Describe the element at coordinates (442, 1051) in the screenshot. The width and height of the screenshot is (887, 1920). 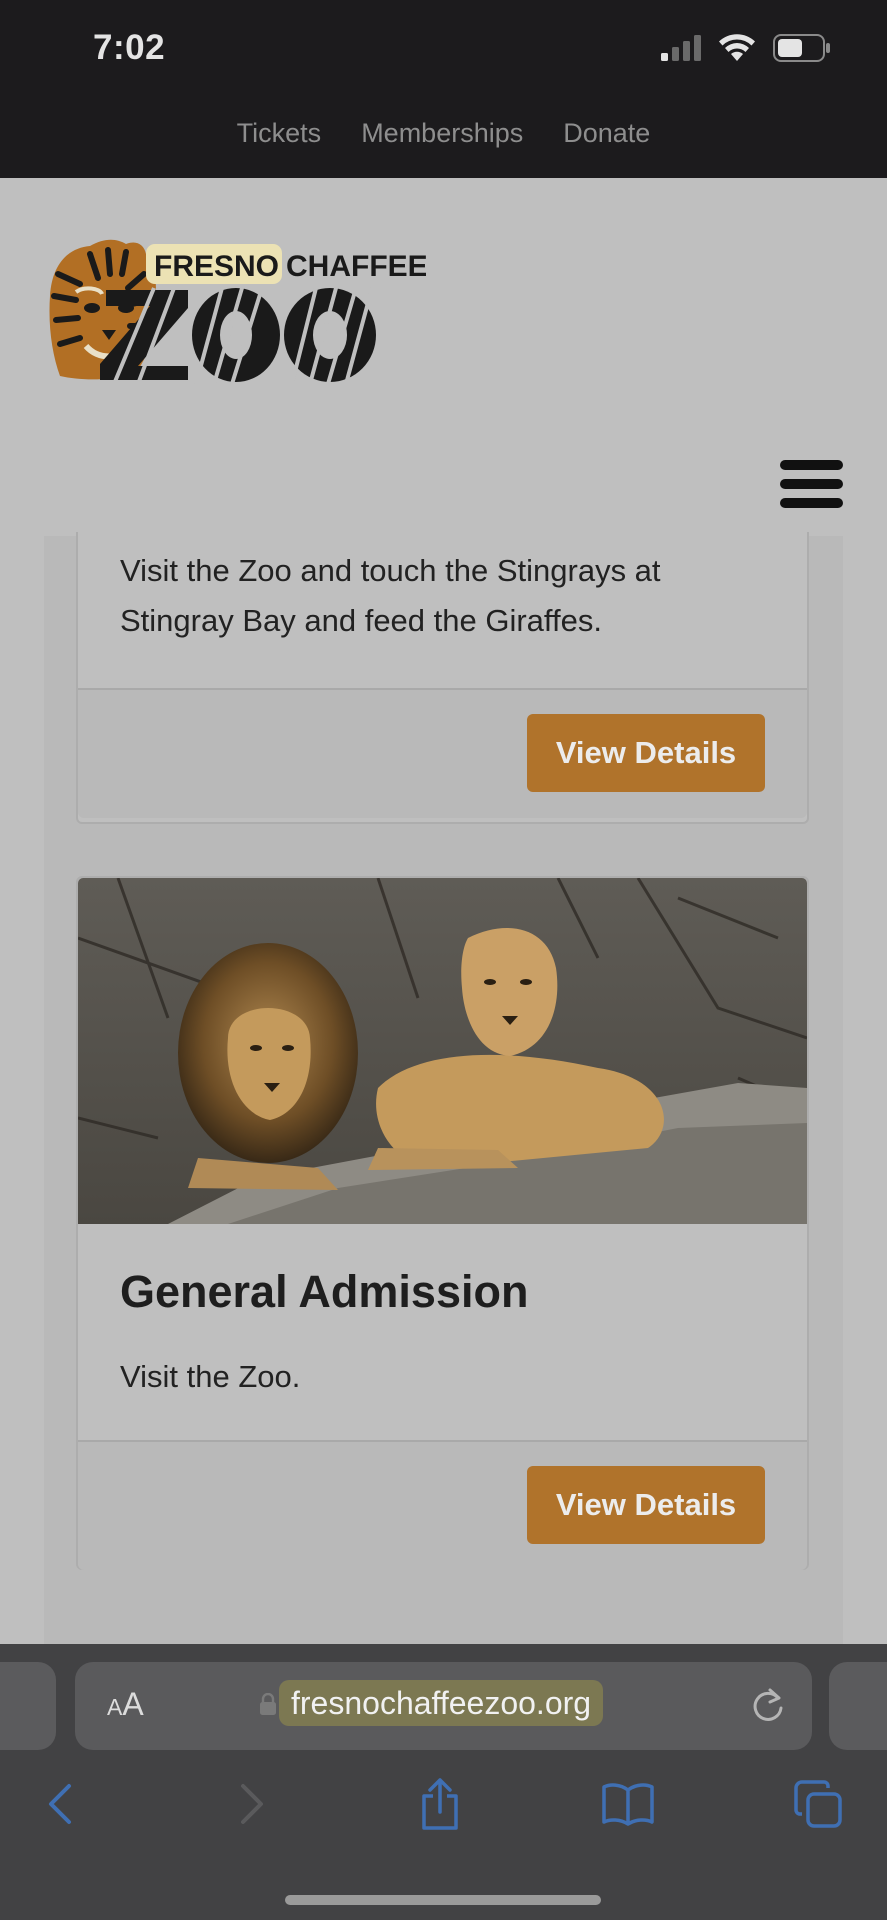
I see `lion-and-lioness-photo` at that location.